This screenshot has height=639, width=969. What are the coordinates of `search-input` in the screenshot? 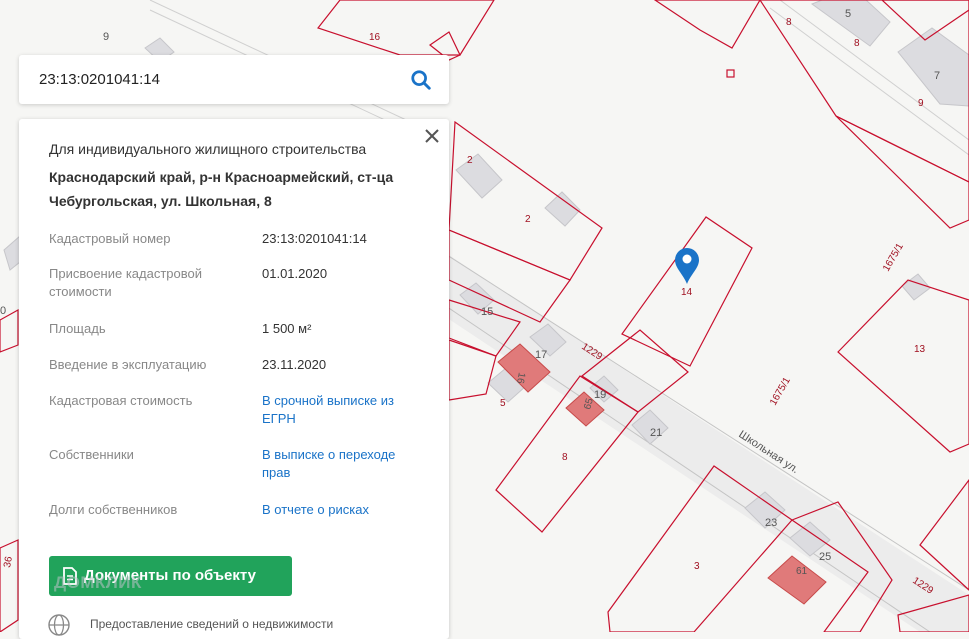 It's located at (219, 79).